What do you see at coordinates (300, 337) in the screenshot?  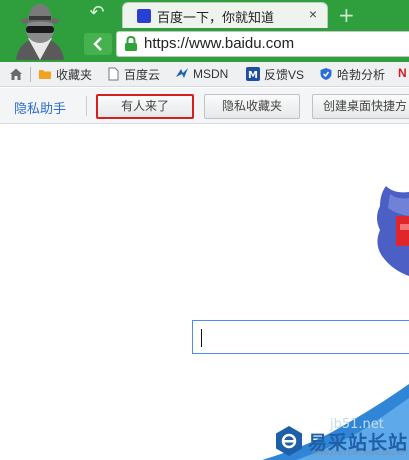 I see `search-input` at bounding box center [300, 337].